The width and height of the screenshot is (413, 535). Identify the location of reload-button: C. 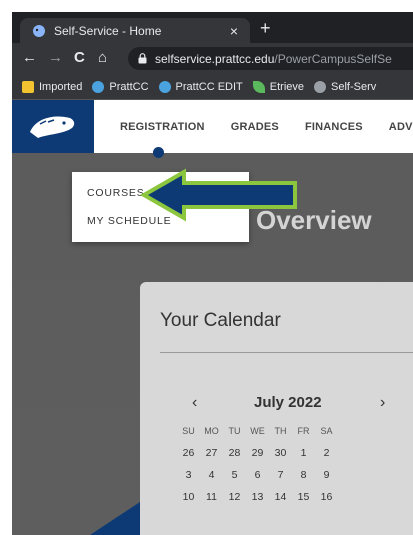
(79, 57).